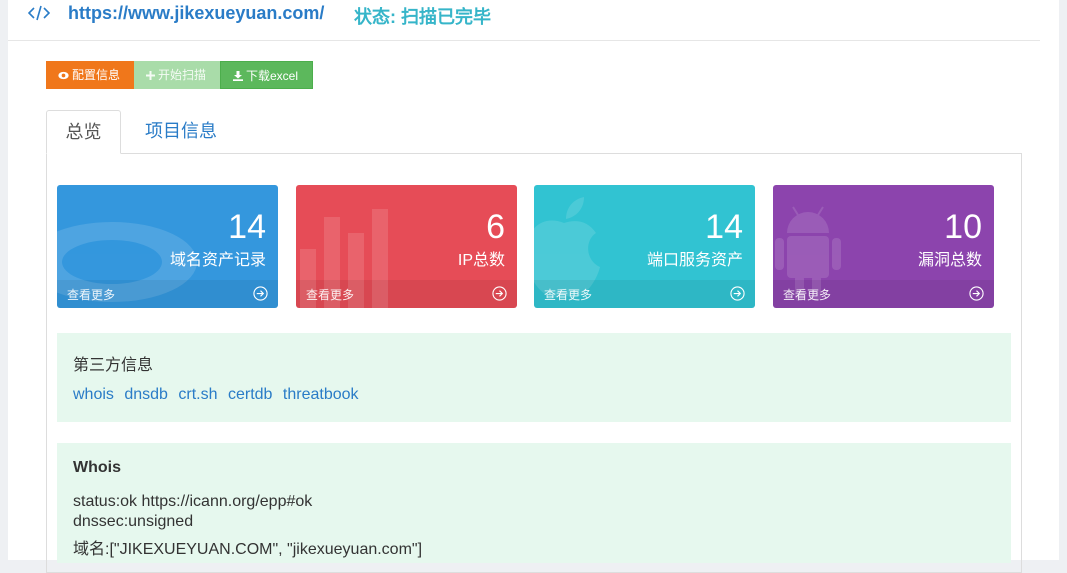 The height and width of the screenshot is (573, 1067). I want to click on stat-card-ip: 6 IP总数 查看更多, so click(406, 246).